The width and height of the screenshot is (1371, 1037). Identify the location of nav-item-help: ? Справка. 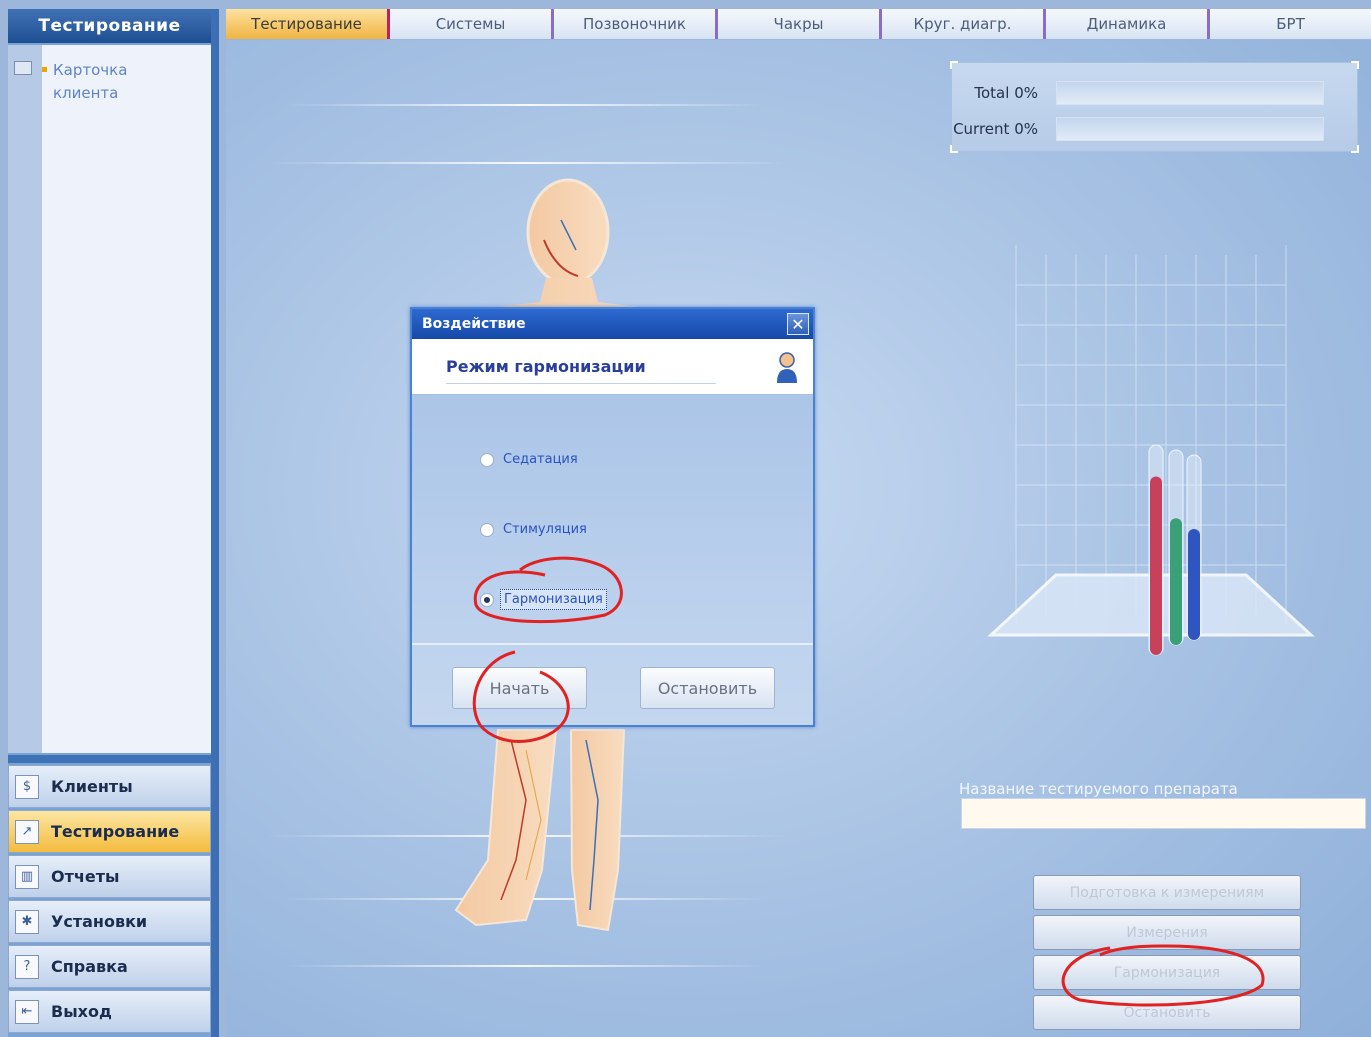
(109, 966).